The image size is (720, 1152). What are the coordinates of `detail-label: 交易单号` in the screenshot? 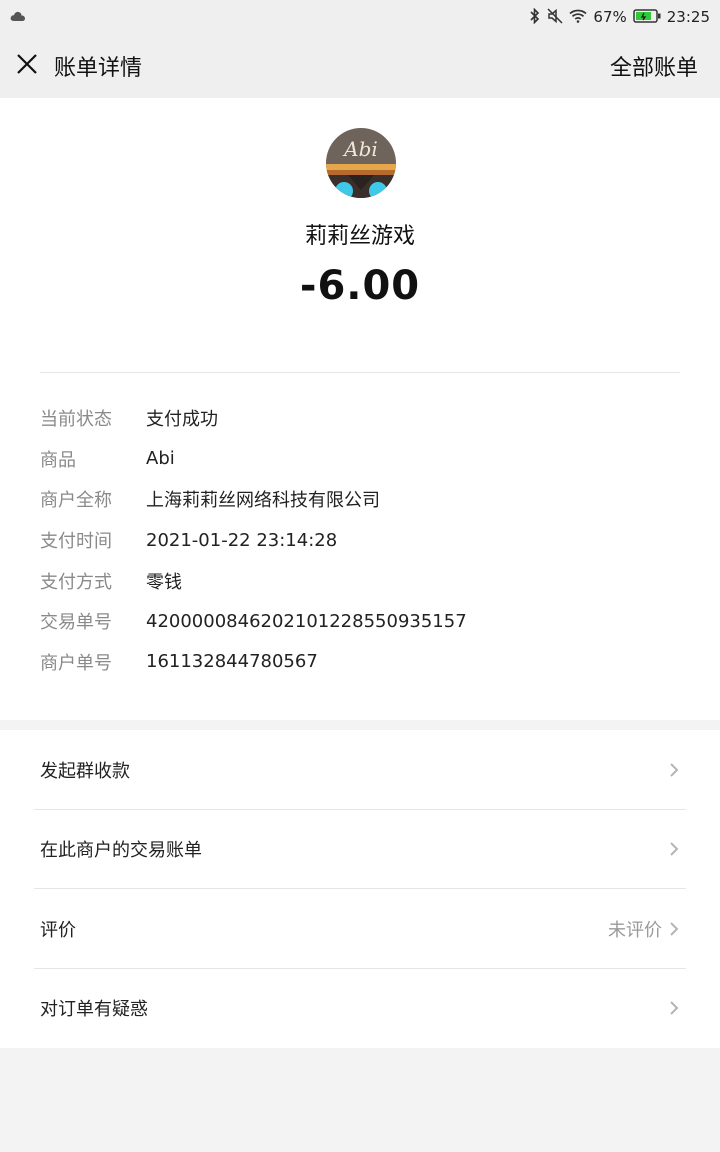 It's located at (76, 623).